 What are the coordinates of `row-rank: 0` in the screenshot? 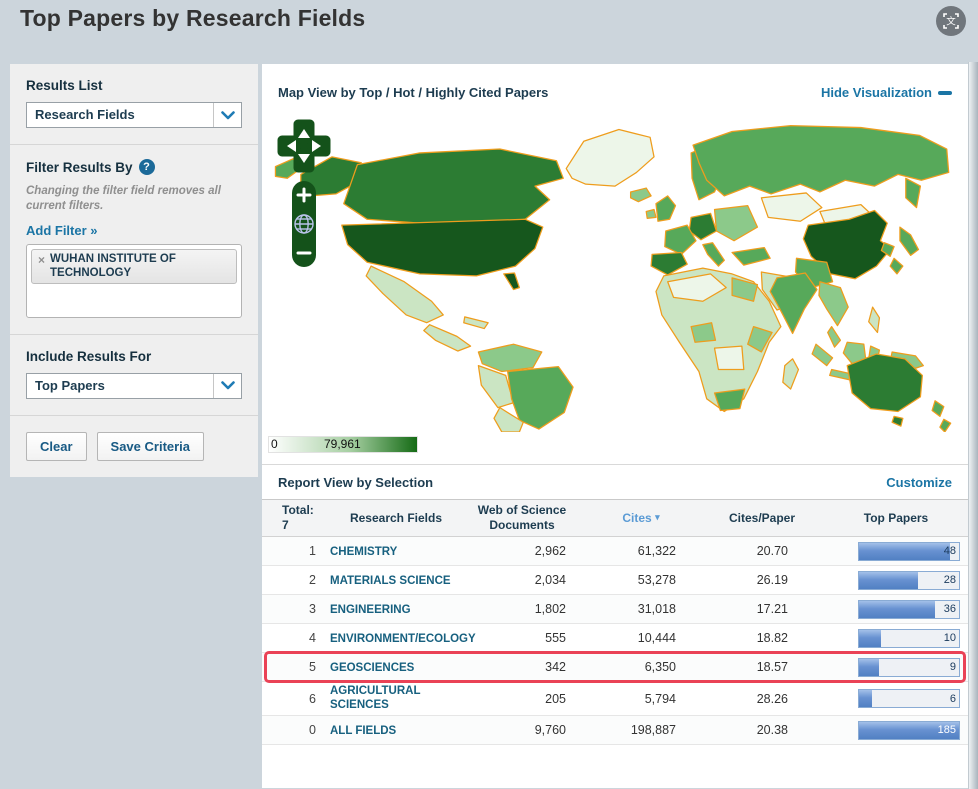 It's located at (312, 730).